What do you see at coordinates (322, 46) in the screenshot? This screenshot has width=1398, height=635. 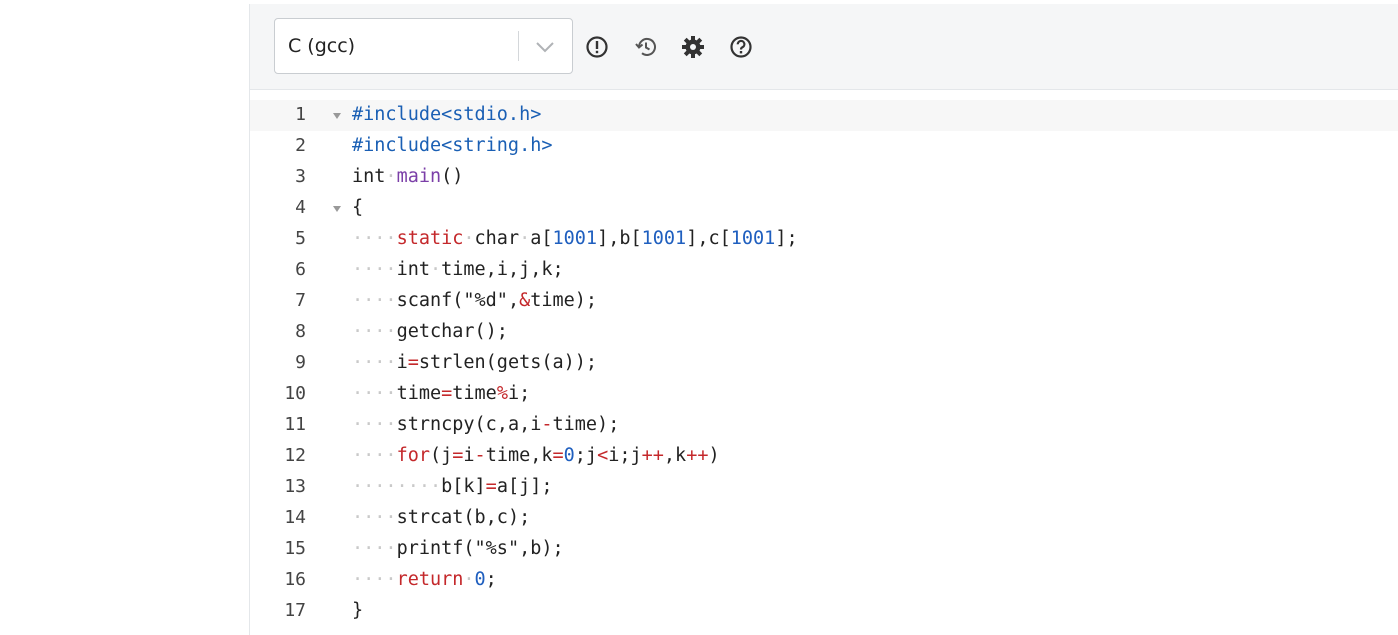 I see `language-select-value: C (gcc)` at bounding box center [322, 46].